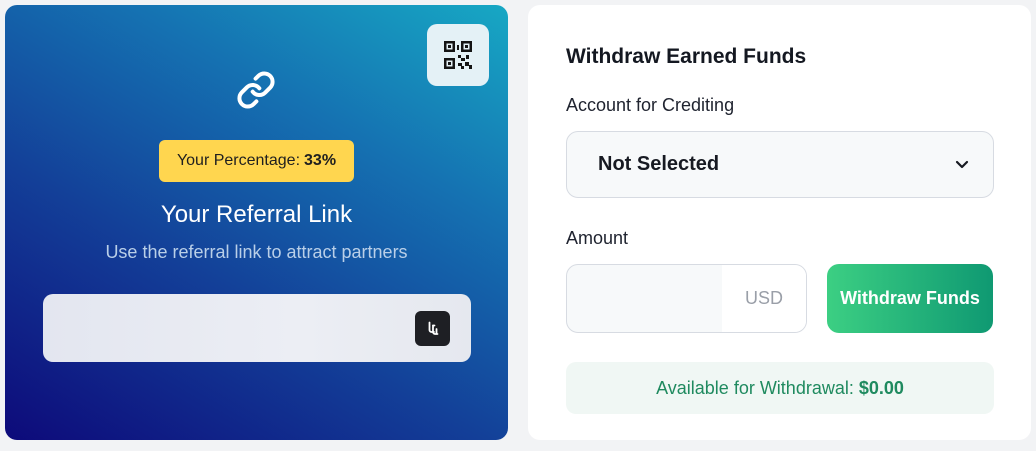 The height and width of the screenshot is (451, 1036). What do you see at coordinates (755, 387) in the screenshot?
I see `available-label: Available for Withdrawal:` at bounding box center [755, 387].